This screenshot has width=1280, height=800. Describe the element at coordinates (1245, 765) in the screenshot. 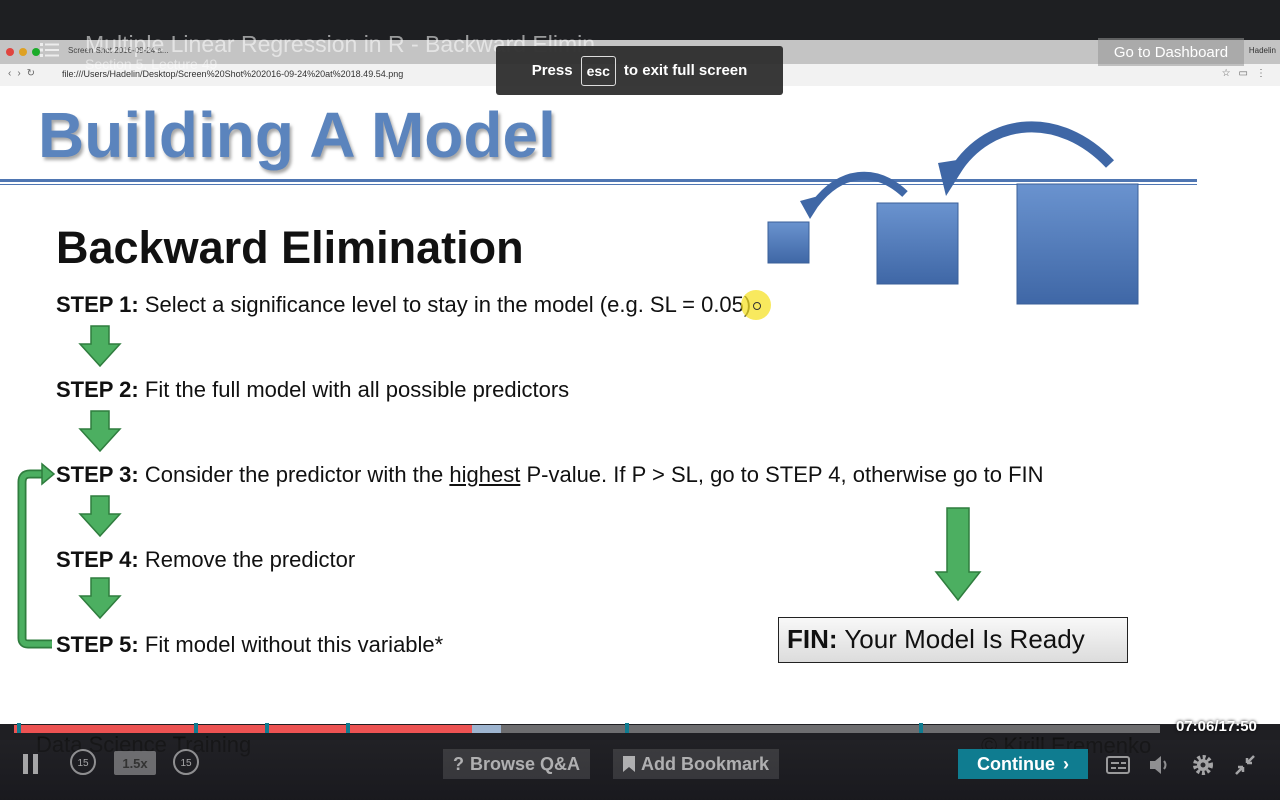

I see `exit-fullscreen-icon` at that location.